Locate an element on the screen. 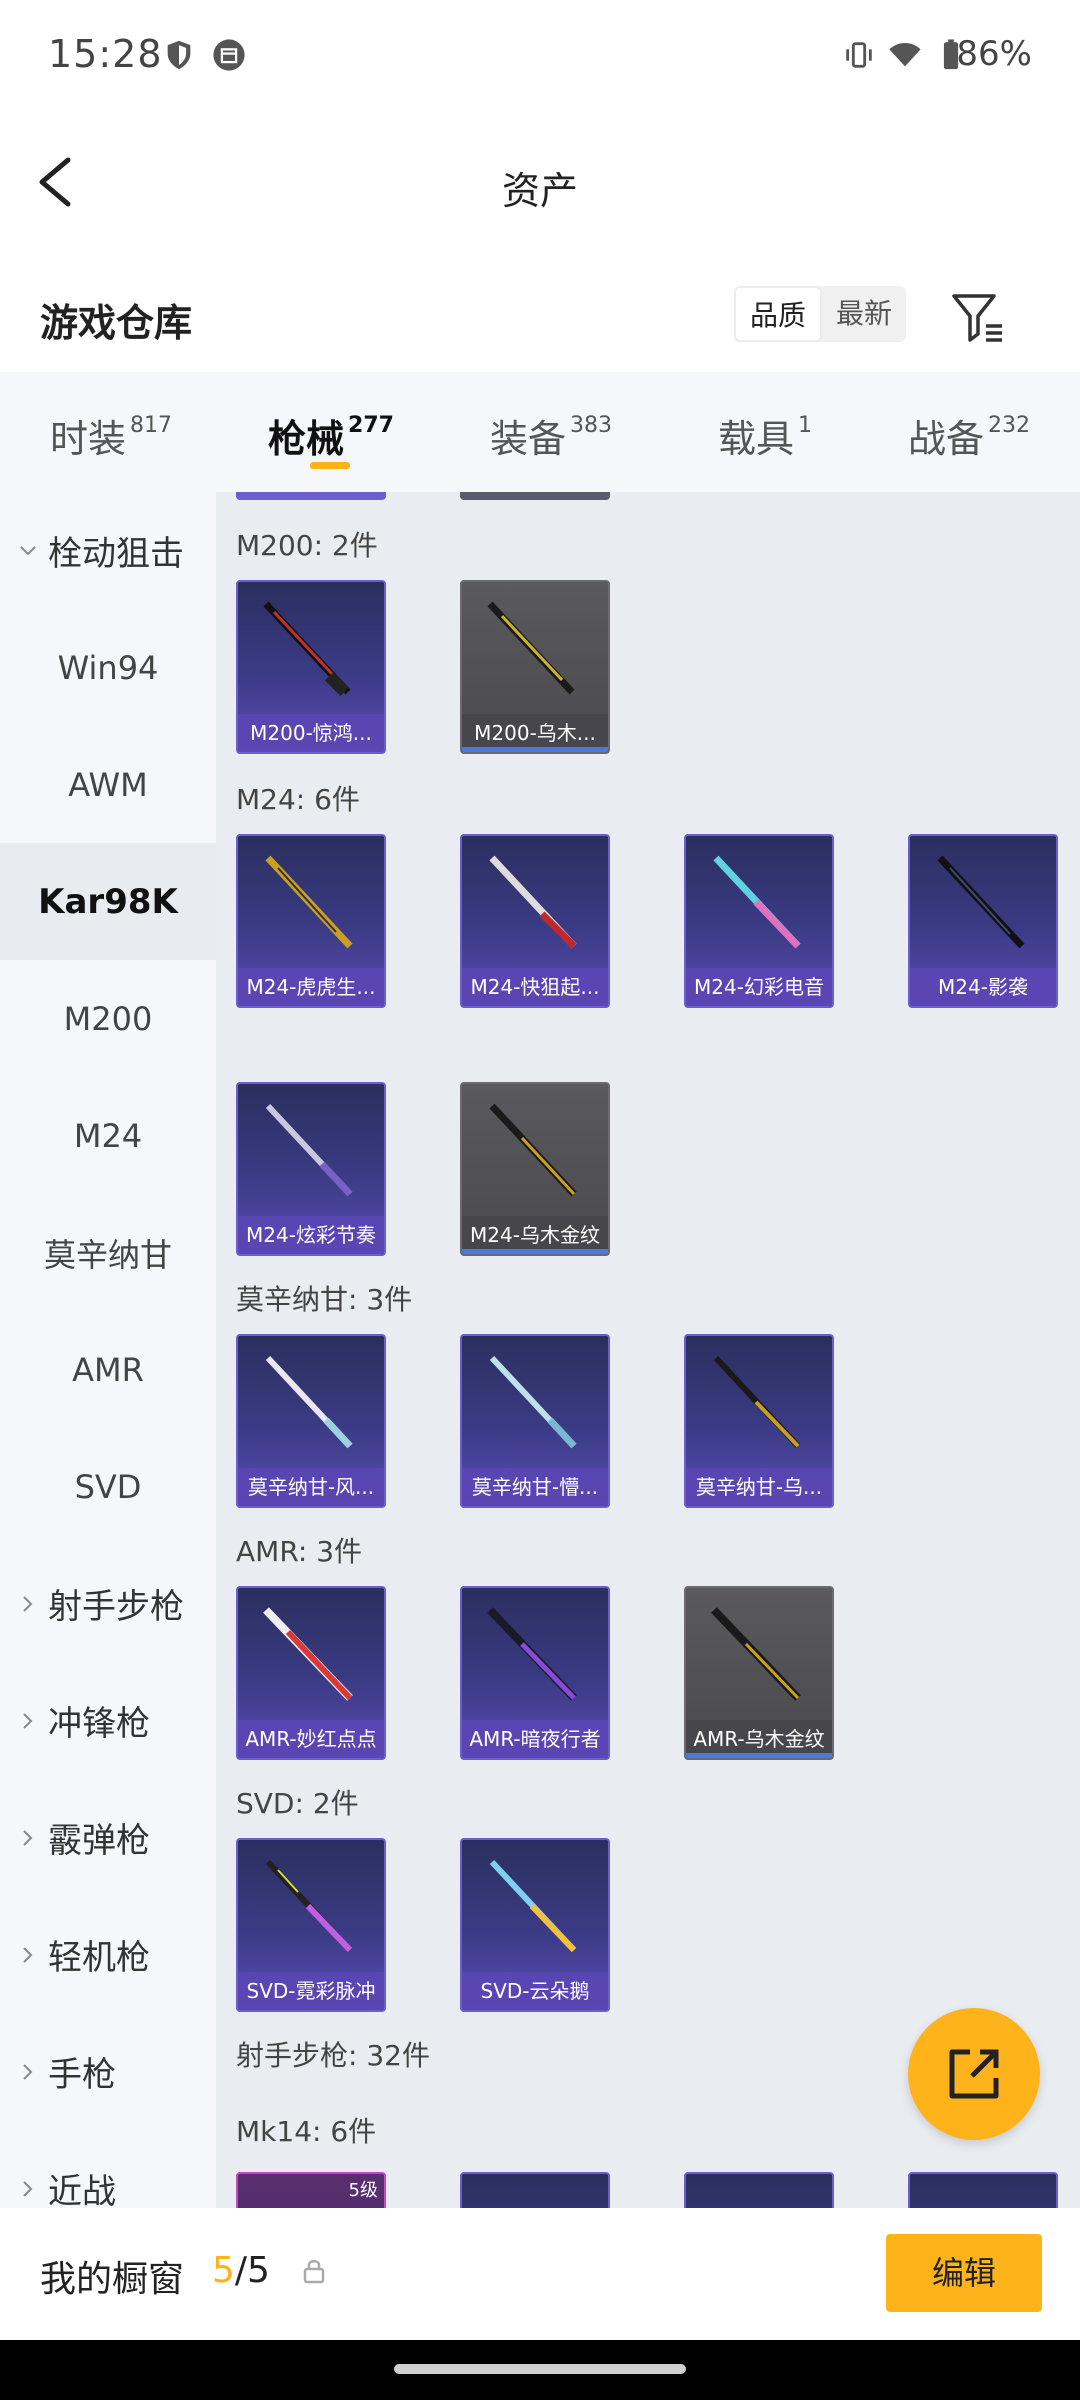 The image size is (1080, 2400). weapon-tile: AMR-妙红点点 is located at coordinates (311, 1673).